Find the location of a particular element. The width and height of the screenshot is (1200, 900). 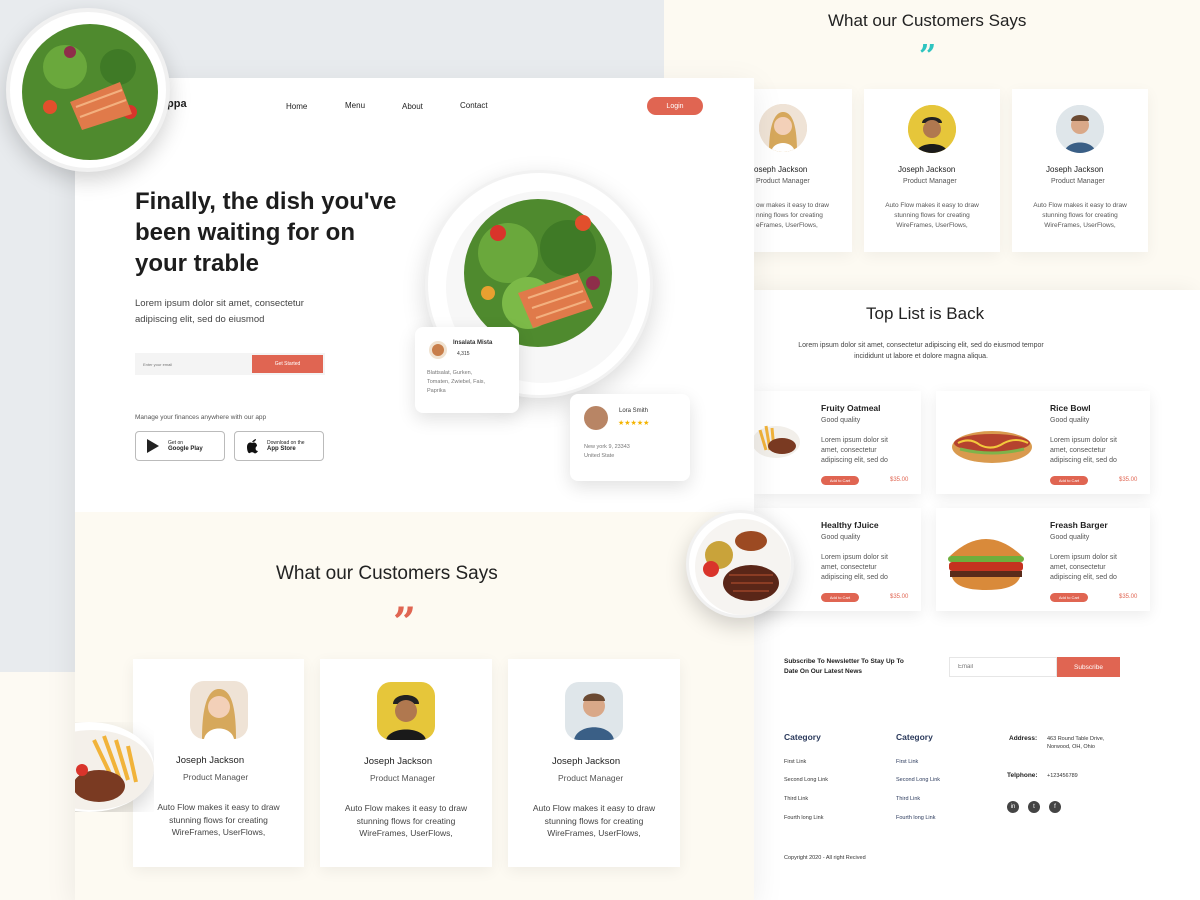

reviewer-country: United State is located at coordinates (599, 456).